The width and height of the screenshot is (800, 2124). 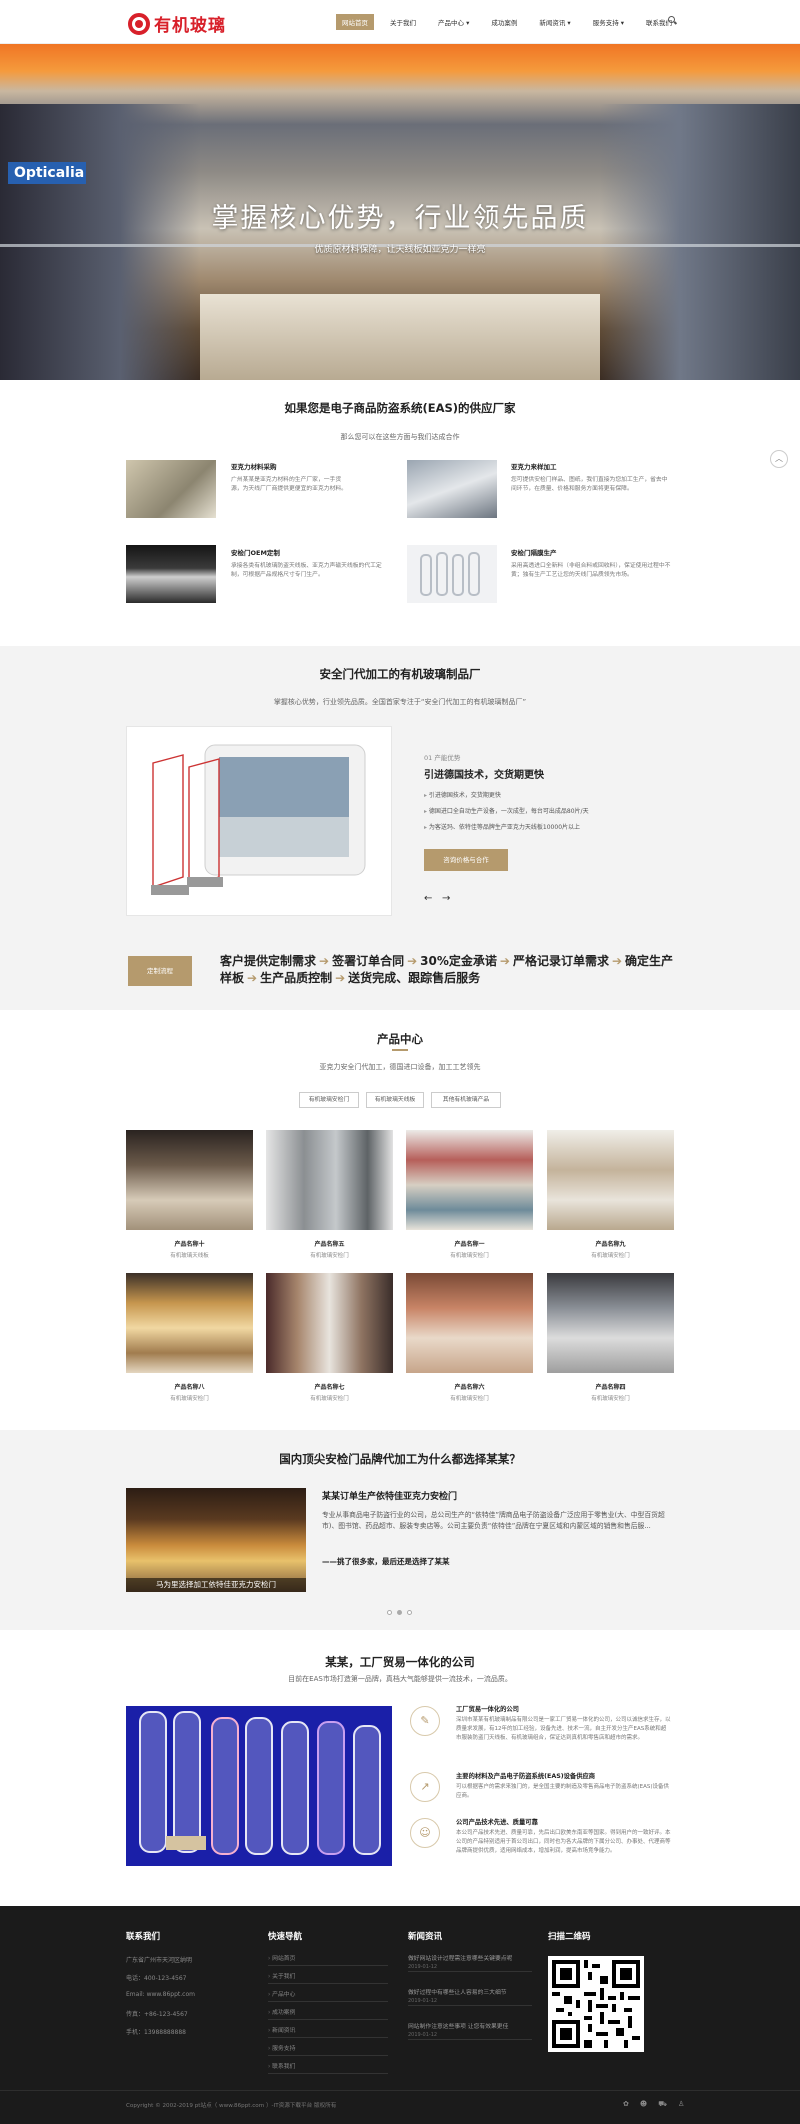 I want to click on footer-link-products: 产品中心, so click(x=328, y=1995).